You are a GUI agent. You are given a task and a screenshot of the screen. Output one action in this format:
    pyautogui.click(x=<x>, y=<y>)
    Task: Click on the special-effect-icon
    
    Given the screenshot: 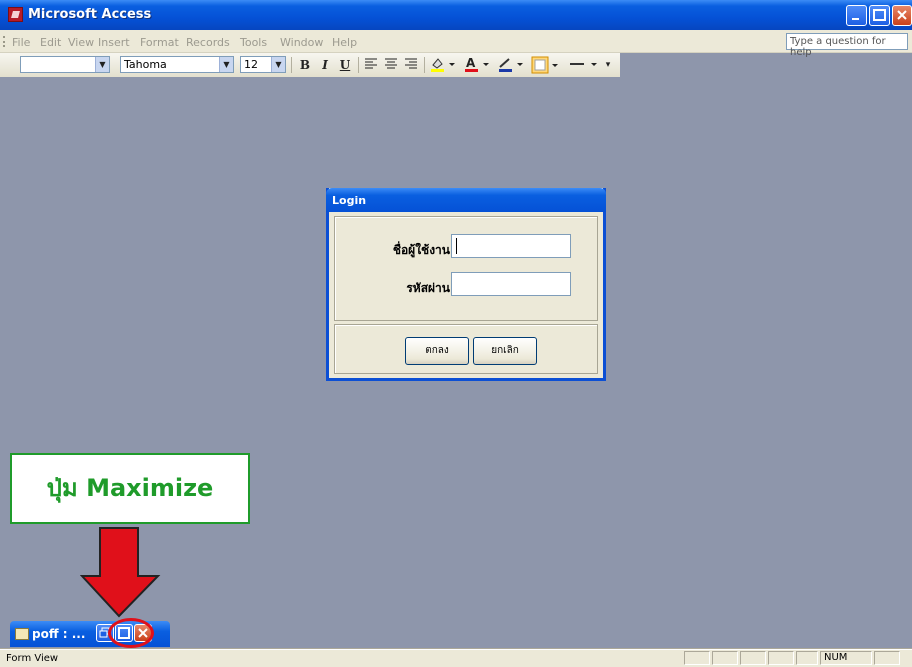 What is the action you would take?
    pyautogui.click(x=544, y=65)
    